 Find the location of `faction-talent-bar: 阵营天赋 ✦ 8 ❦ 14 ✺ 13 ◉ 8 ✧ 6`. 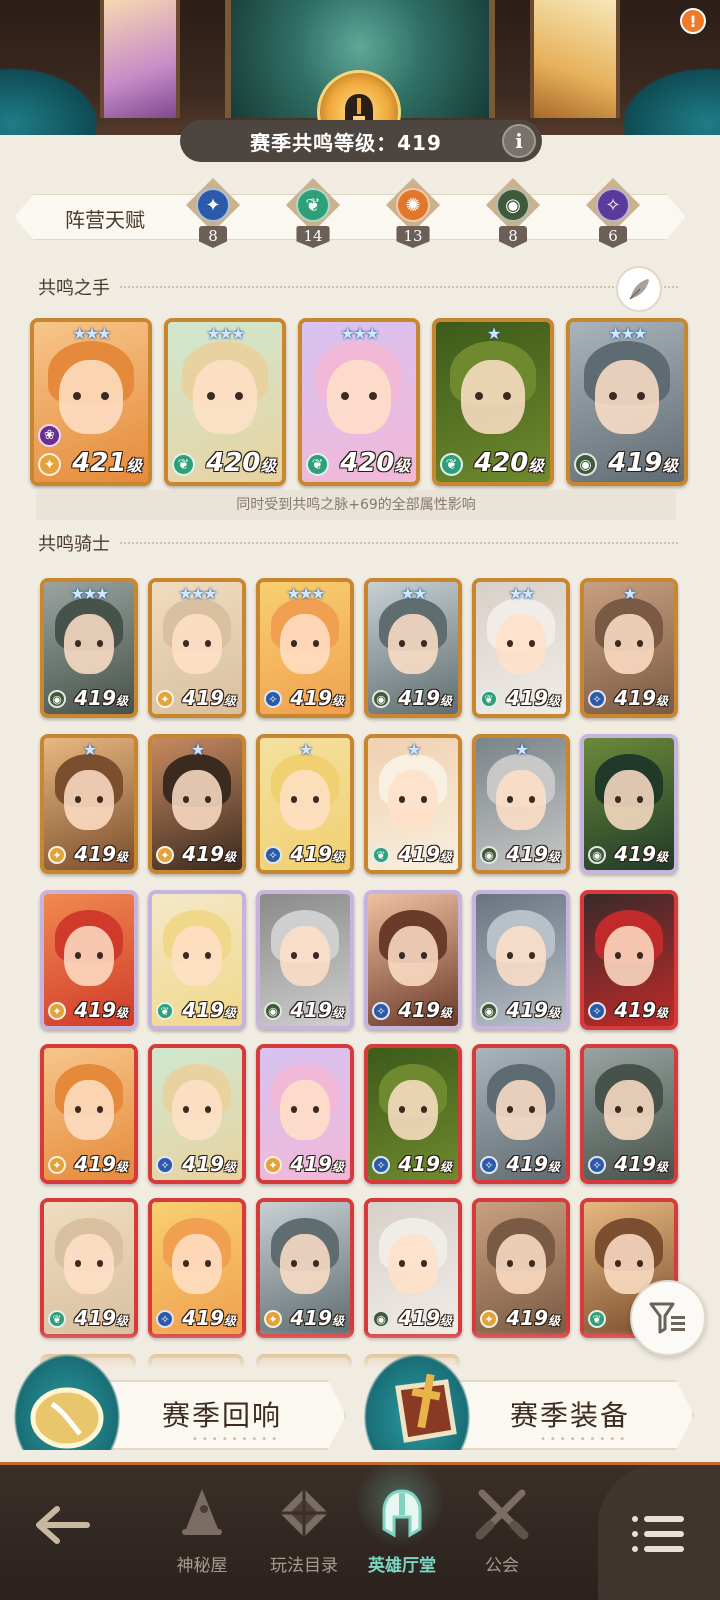

faction-talent-bar: 阵营天赋 ✦ 8 ❦ 14 ✺ 13 ◉ 8 ✧ 6 is located at coordinates (350, 218).